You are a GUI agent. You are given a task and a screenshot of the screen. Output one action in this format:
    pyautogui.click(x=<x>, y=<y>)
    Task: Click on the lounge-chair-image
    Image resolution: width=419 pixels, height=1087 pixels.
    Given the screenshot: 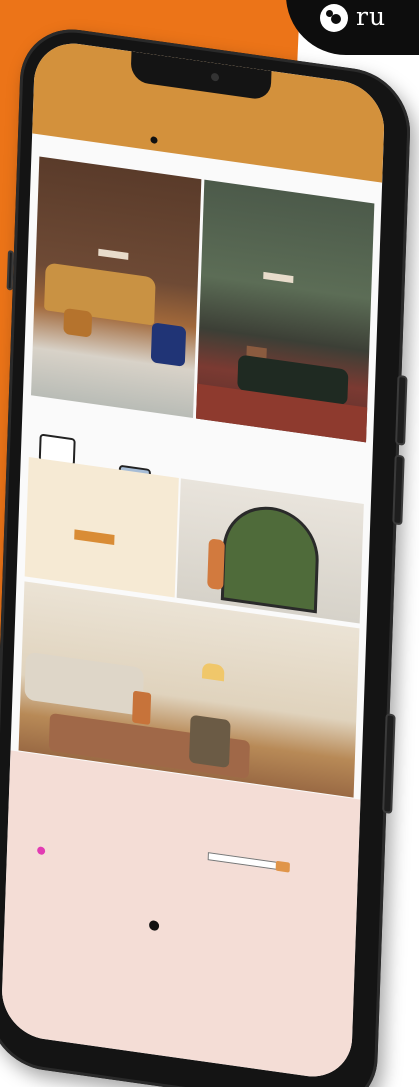 What is the action you would take?
    pyautogui.click(x=209, y=741)
    